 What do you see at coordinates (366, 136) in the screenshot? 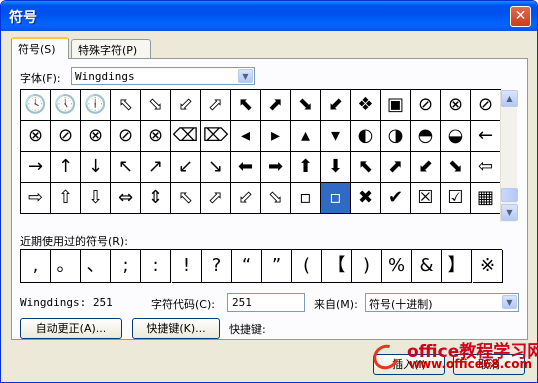
I see `symbol-cell: ◐` at bounding box center [366, 136].